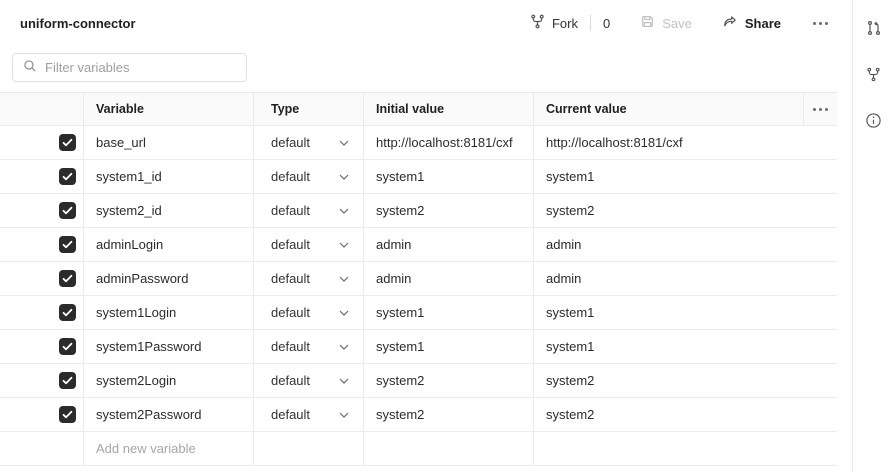 This screenshot has height=472, width=894. I want to click on topbar: uniform-connector Fork 0 Save Share, so click(426, 23).